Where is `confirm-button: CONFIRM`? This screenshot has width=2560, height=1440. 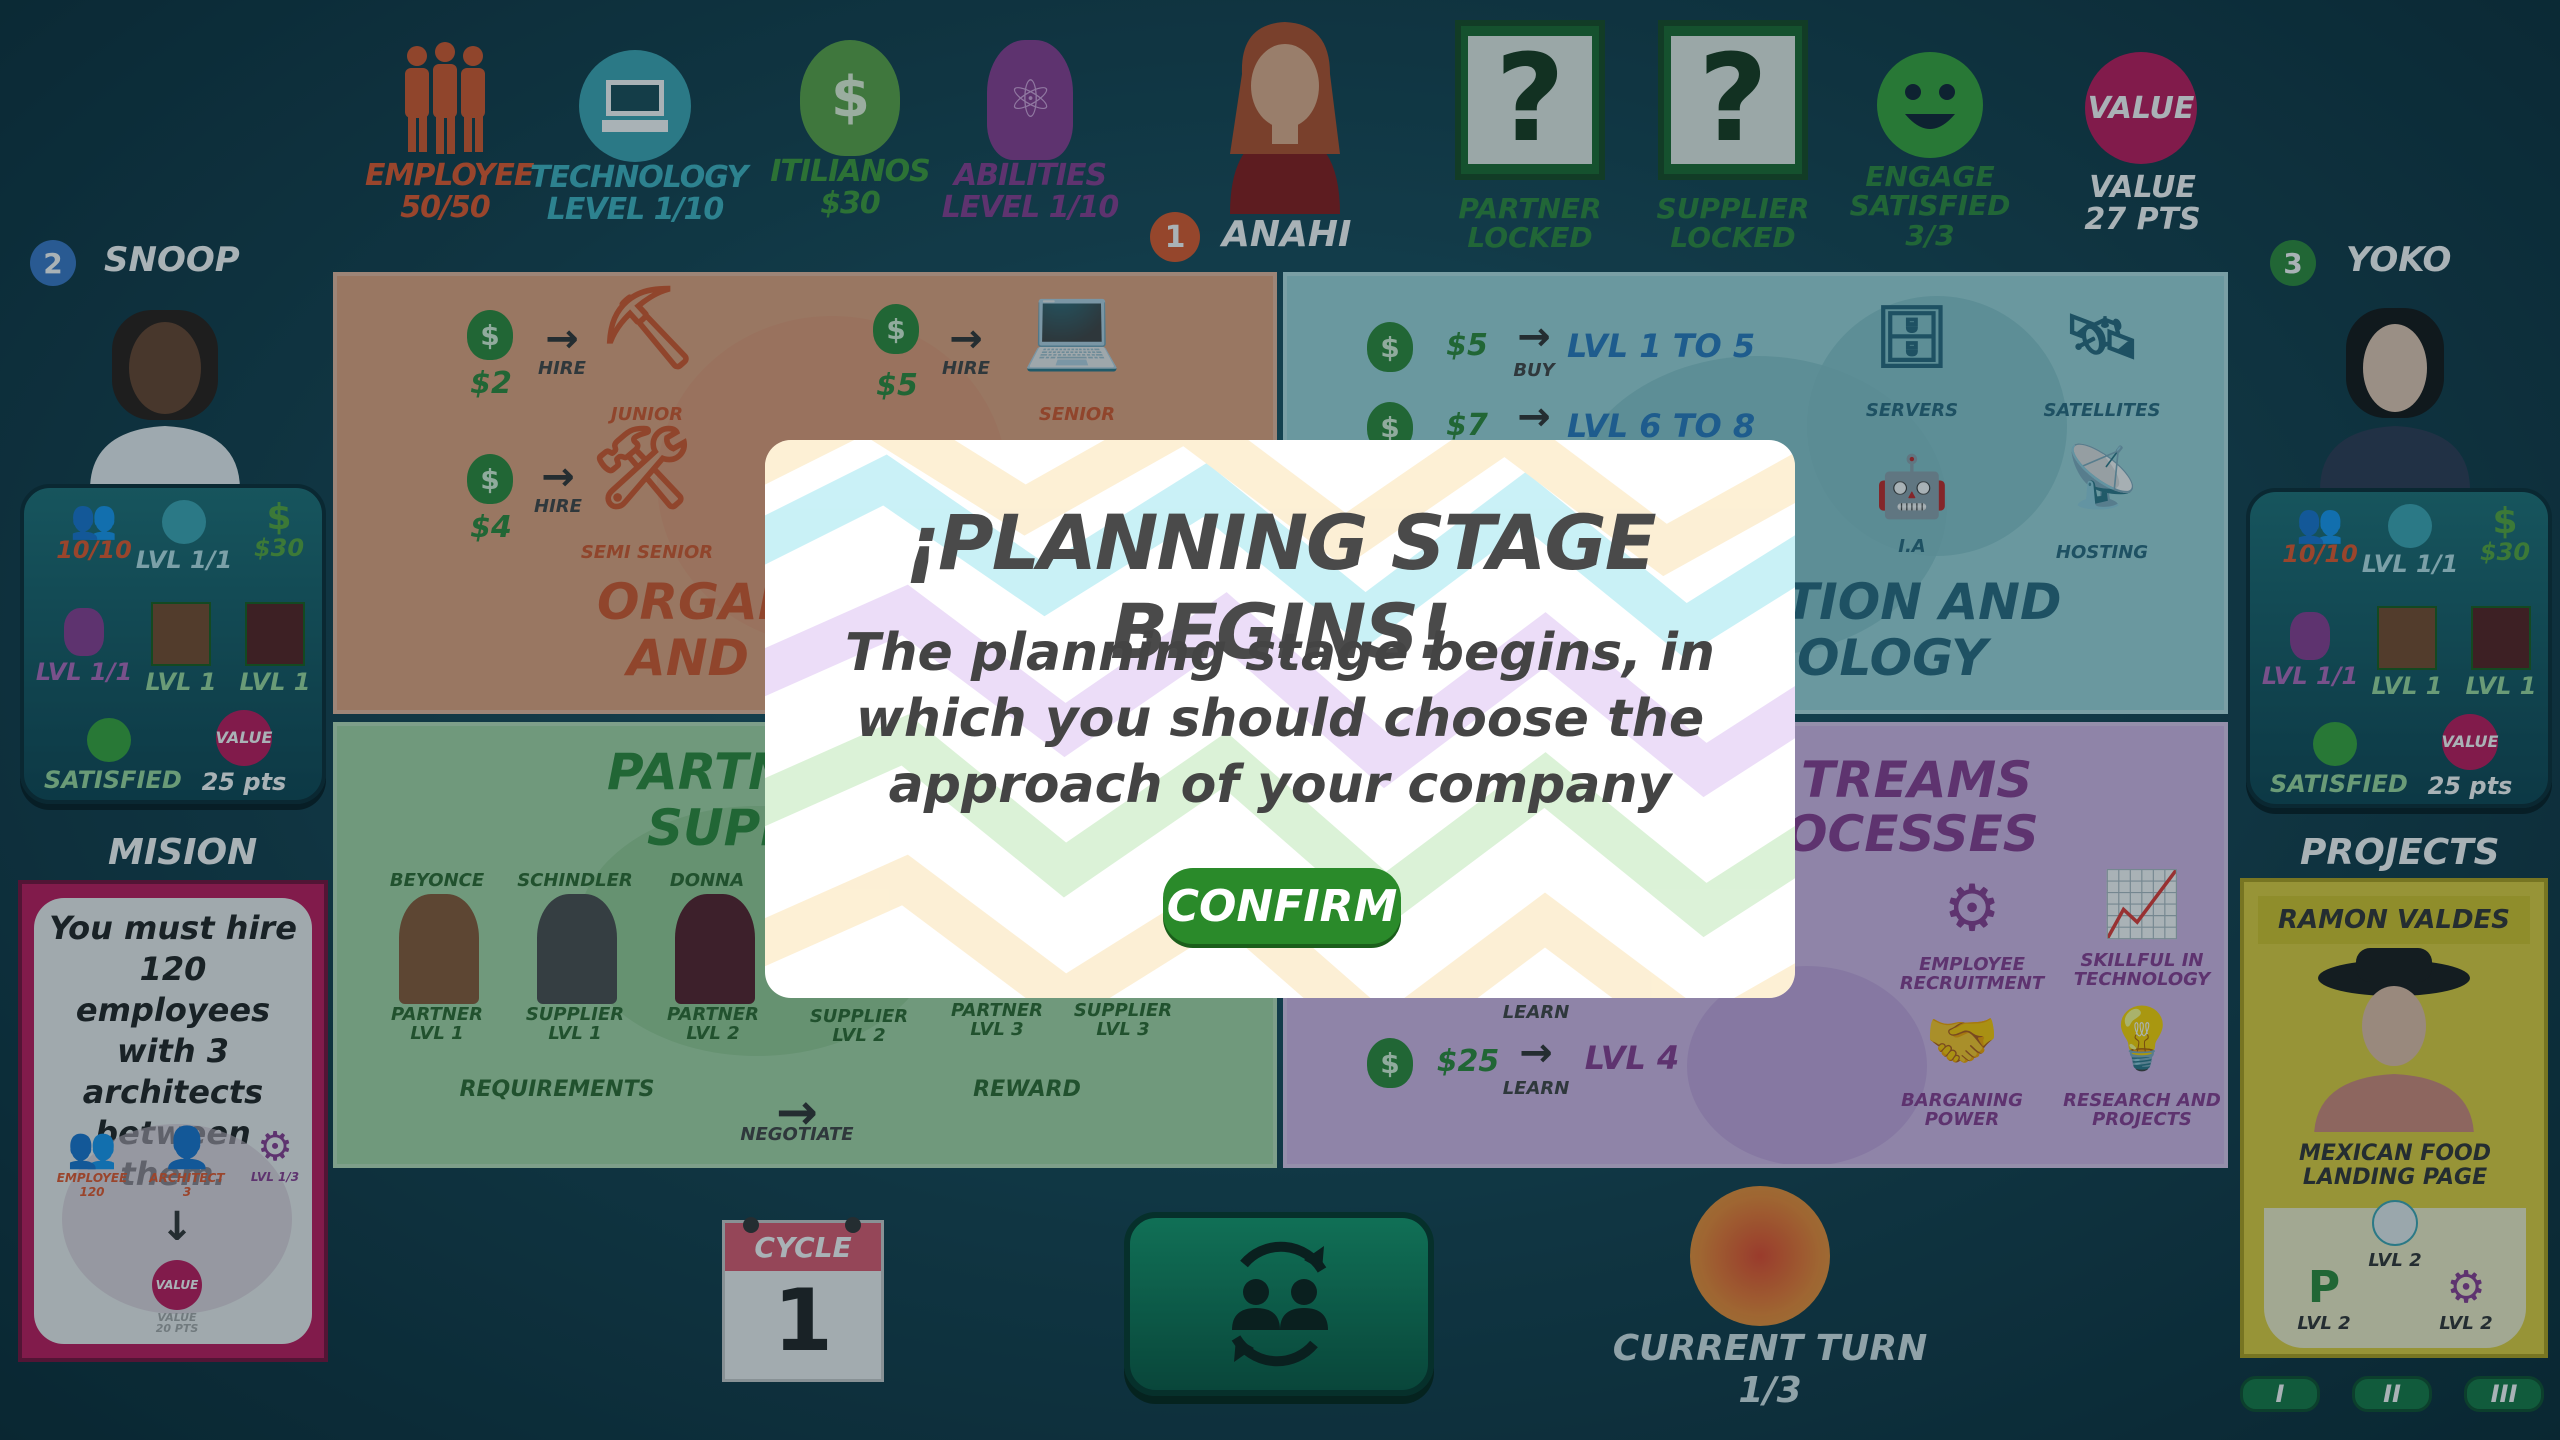 confirm-button: CONFIRM is located at coordinates (1282, 906).